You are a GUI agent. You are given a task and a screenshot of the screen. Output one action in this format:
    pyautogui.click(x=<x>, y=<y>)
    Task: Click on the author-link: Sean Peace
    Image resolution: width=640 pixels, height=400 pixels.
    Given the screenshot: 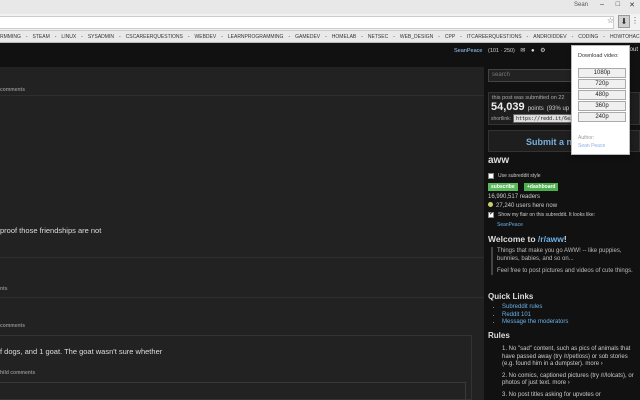 What is the action you would take?
    pyautogui.click(x=591, y=146)
    